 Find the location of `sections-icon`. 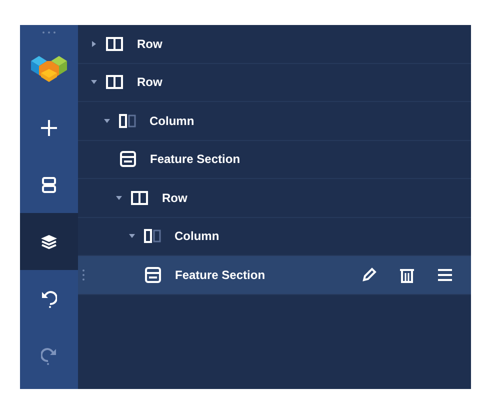

sections-icon is located at coordinates (49, 184).